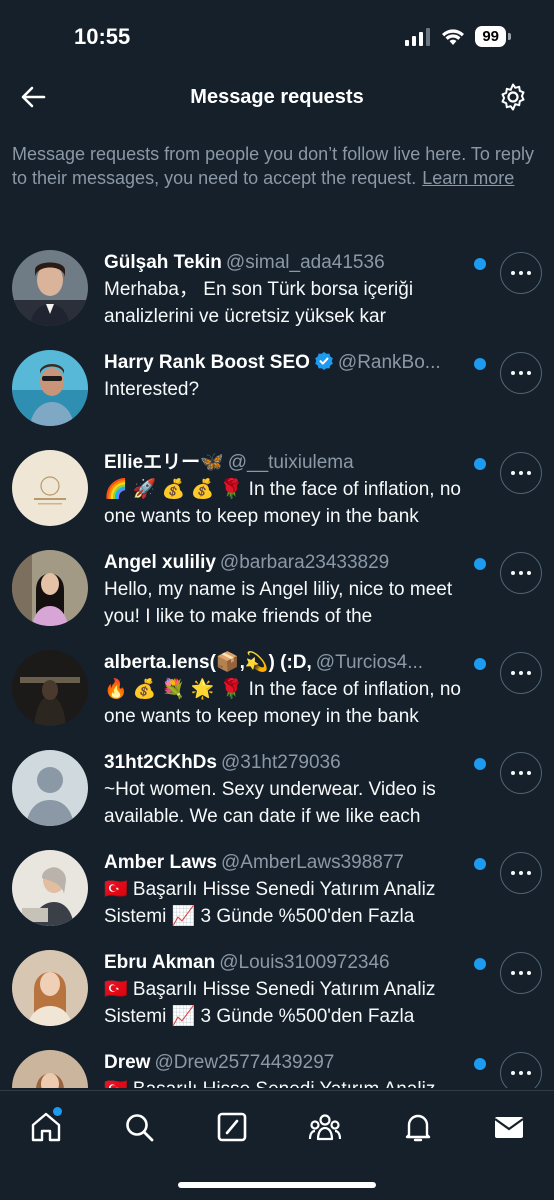  I want to click on communities-icon, so click(325, 1127).